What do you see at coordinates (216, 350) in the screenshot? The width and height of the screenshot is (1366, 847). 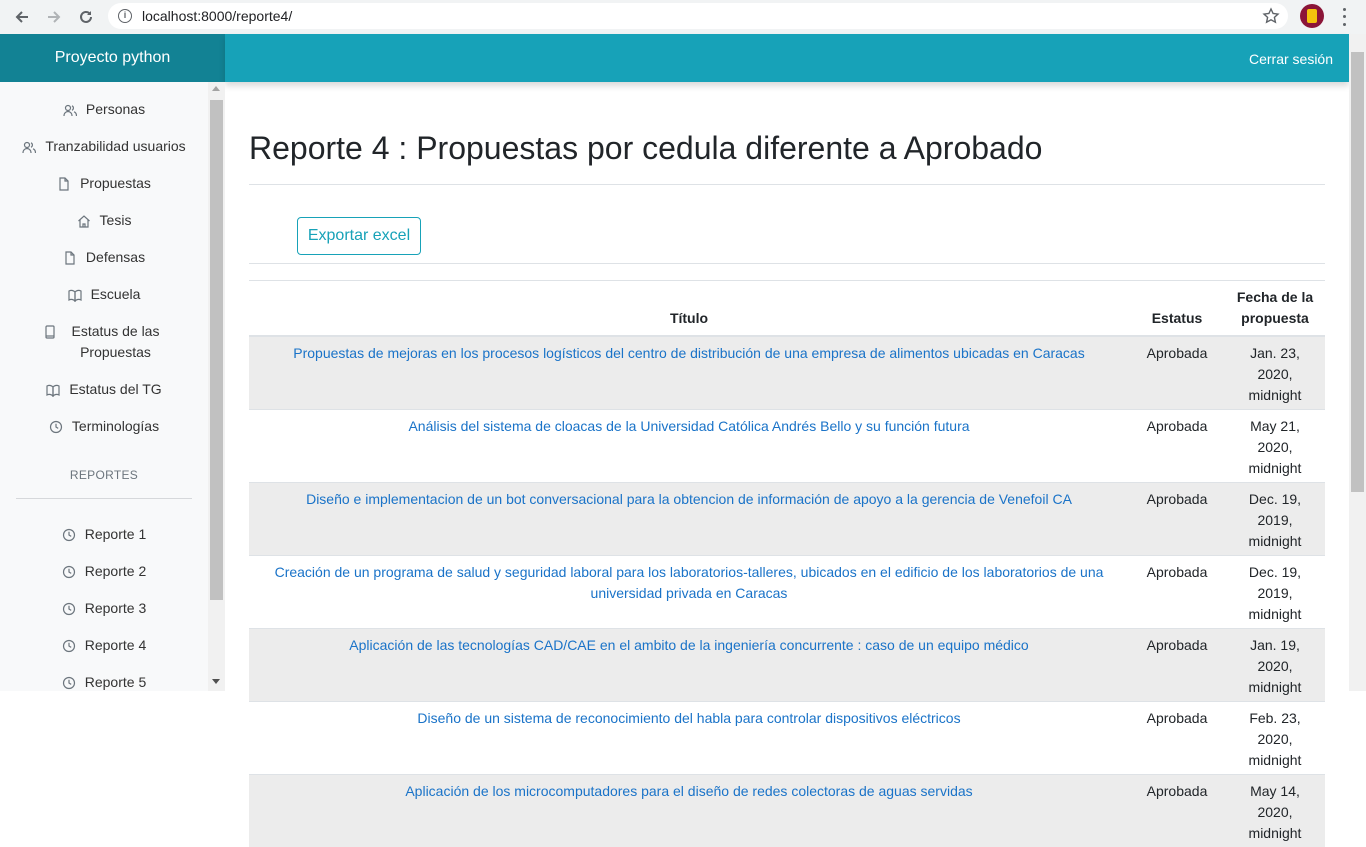 I see `sidebar-scrollbar-thumb` at bounding box center [216, 350].